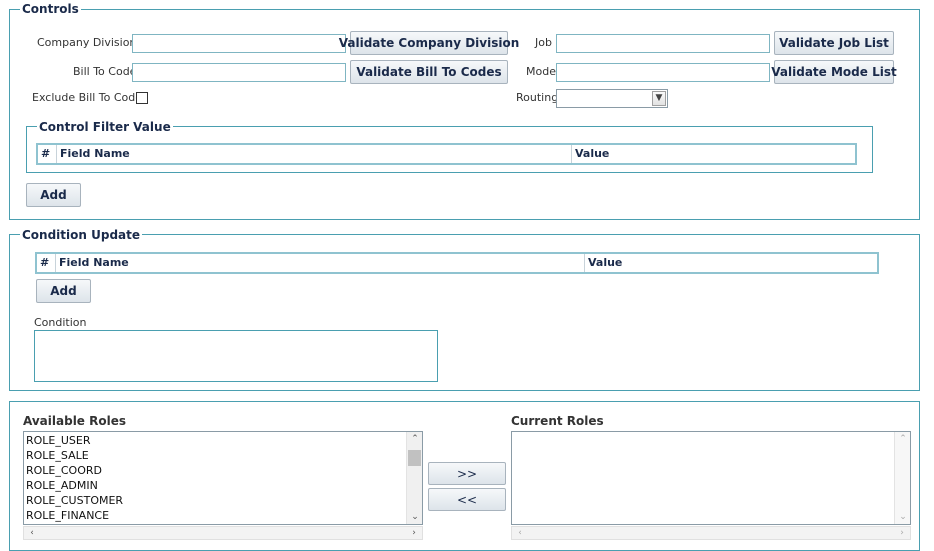 Image resolution: width=934 pixels, height=551 pixels. What do you see at coordinates (63, 291) in the screenshot?
I see `condition-update-add-button: Add` at bounding box center [63, 291].